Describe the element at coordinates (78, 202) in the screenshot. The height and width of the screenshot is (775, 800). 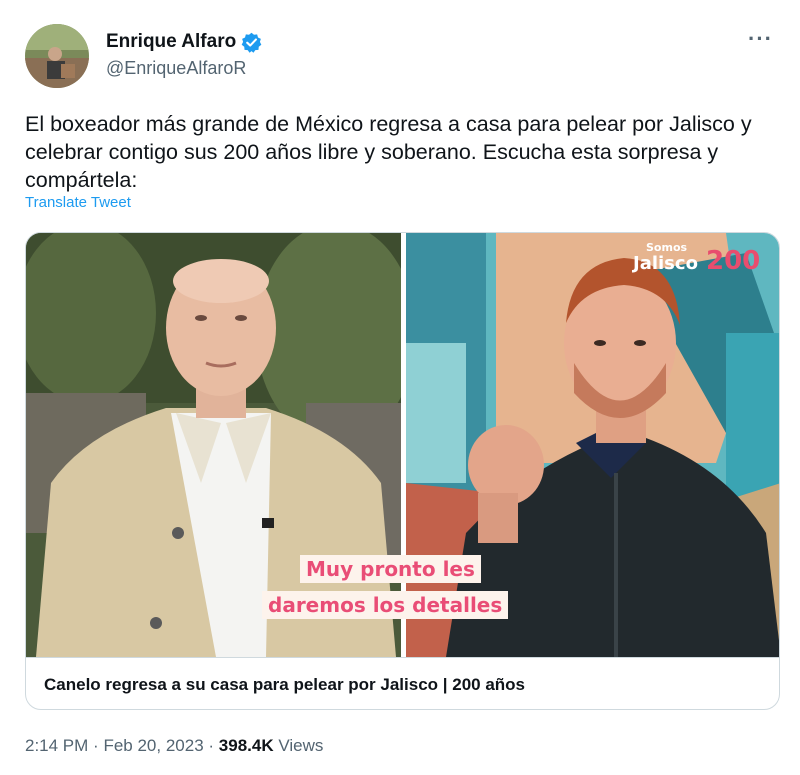
I see `translate-tweet-link: Translate Tweet` at that location.